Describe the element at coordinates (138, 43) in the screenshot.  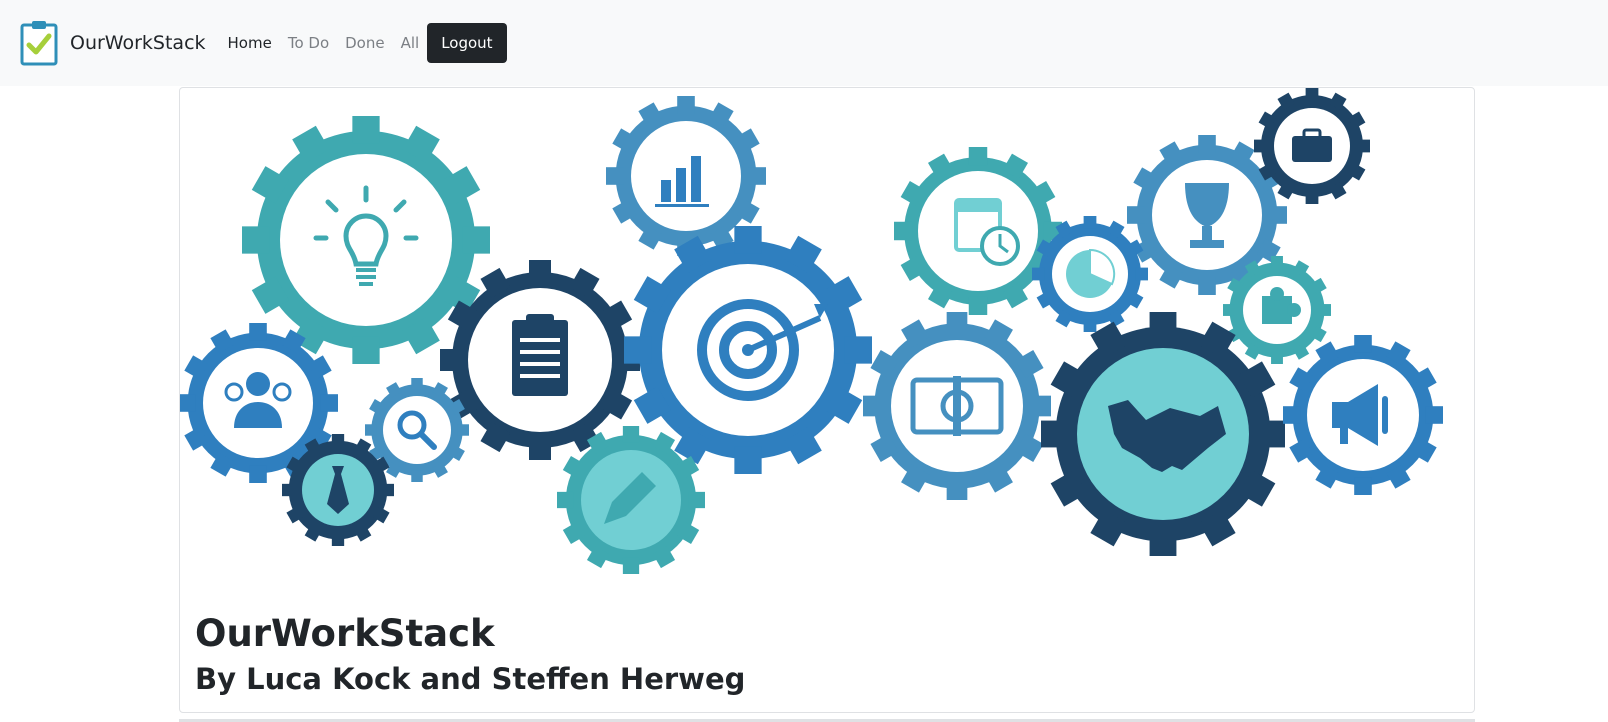
I see `brand-name: OurWorkStack` at that location.